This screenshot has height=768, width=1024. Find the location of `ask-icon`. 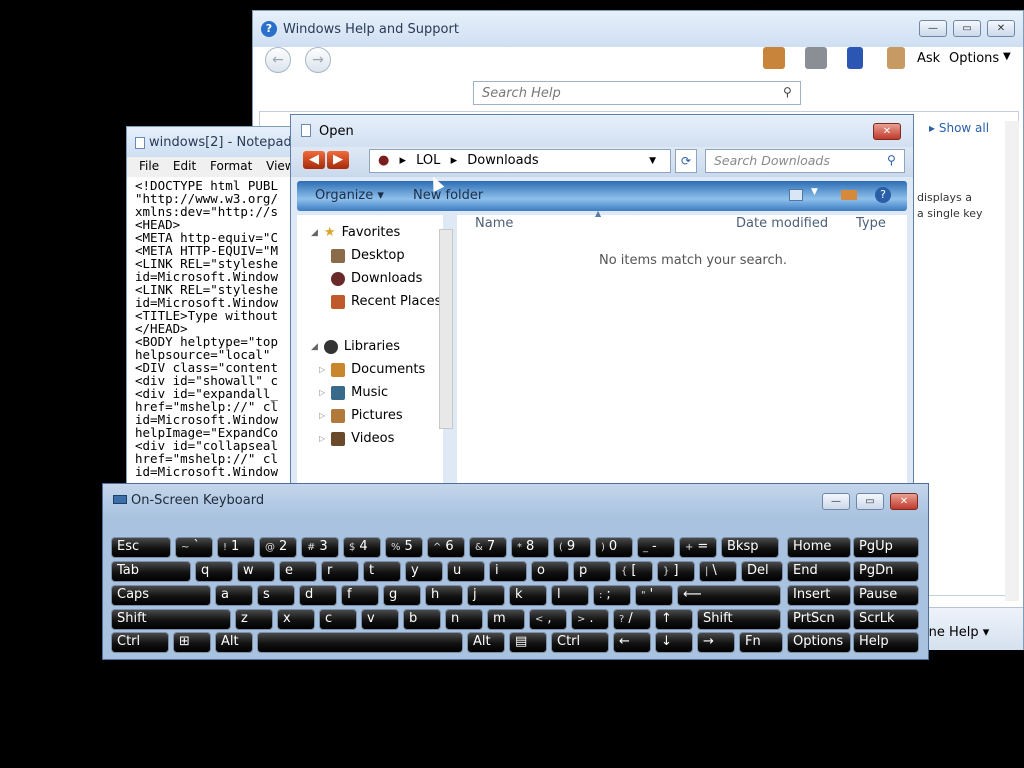

ask-icon is located at coordinates (896, 58).